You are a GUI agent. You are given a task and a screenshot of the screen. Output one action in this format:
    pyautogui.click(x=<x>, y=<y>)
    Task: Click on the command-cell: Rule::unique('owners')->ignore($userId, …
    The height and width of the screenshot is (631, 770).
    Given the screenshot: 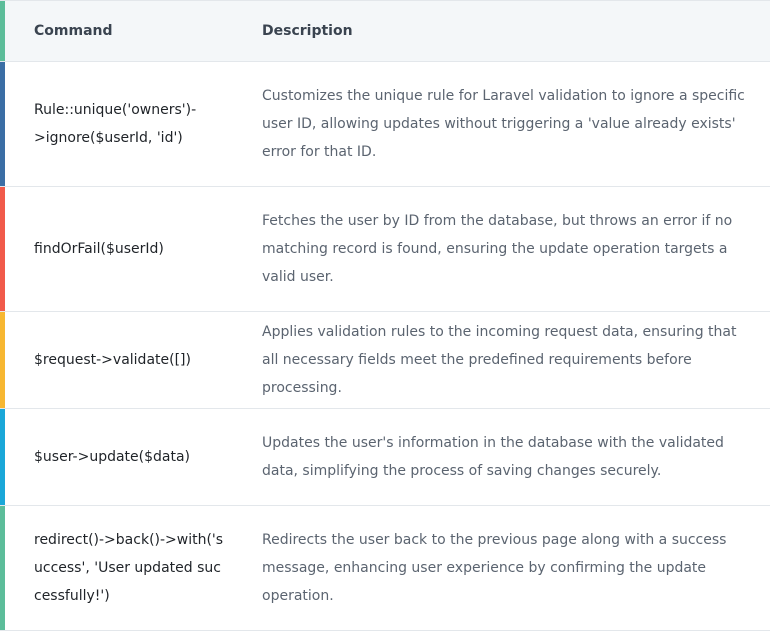 What is the action you would take?
    pyautogui.click(x=131, y=124)
    